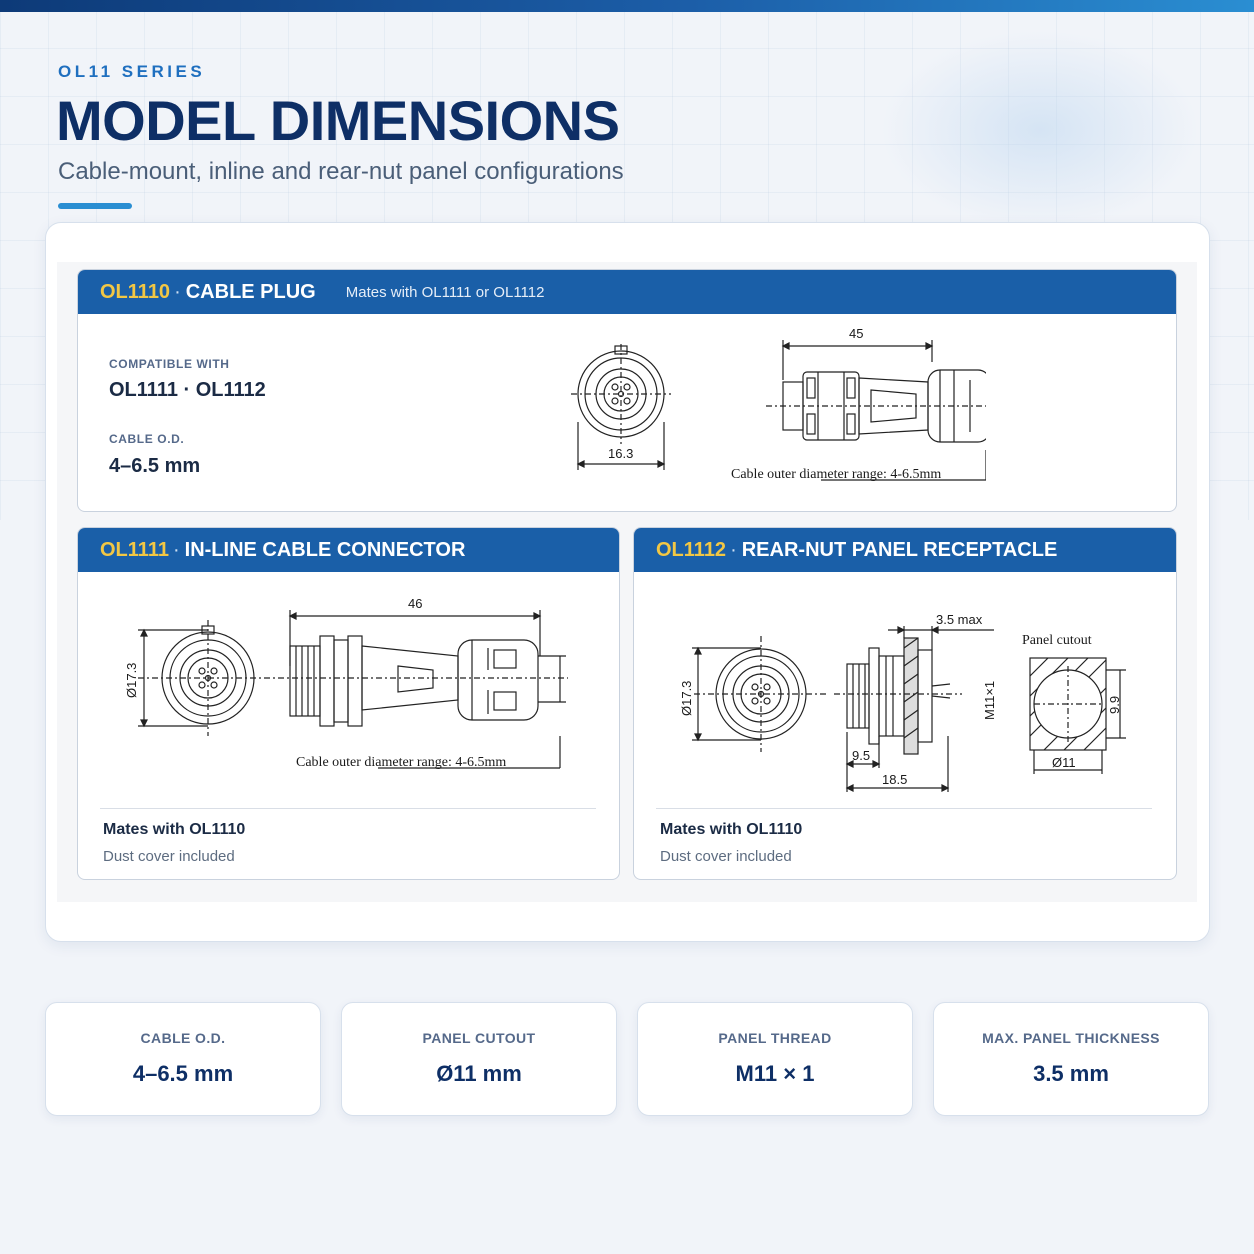 This screenshot has height=1254, width=1254. I want to click on dim-length: 46, so click(415, 603).